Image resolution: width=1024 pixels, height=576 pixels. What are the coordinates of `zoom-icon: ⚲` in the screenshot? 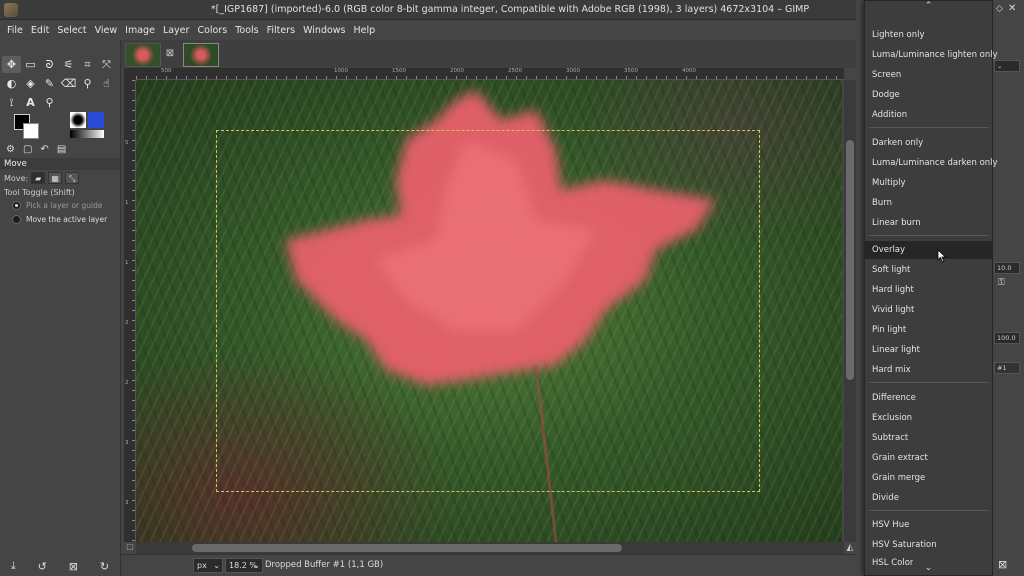 It's located at (49, 102).